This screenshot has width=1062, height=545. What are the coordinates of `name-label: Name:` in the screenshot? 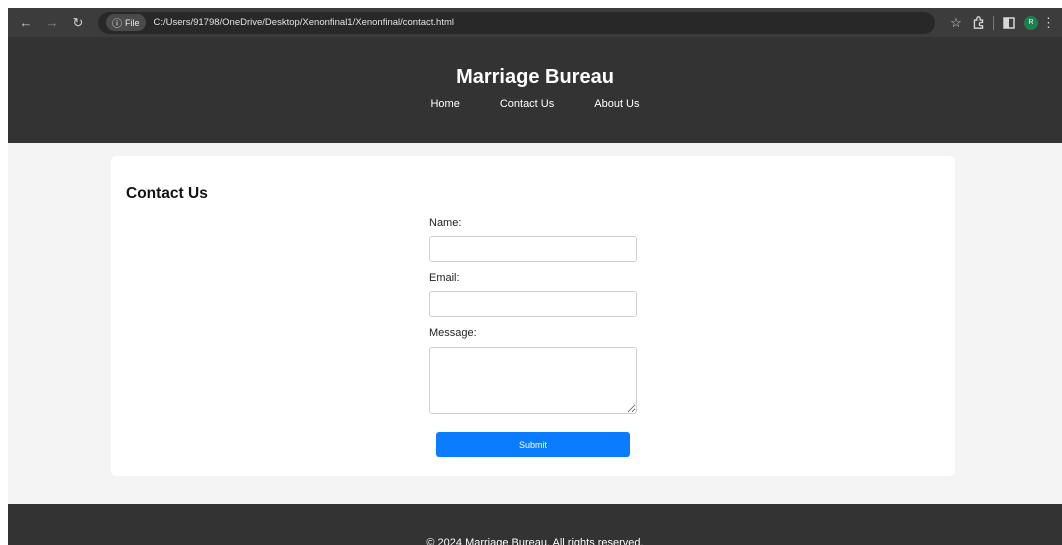 It's located at (445, 223).